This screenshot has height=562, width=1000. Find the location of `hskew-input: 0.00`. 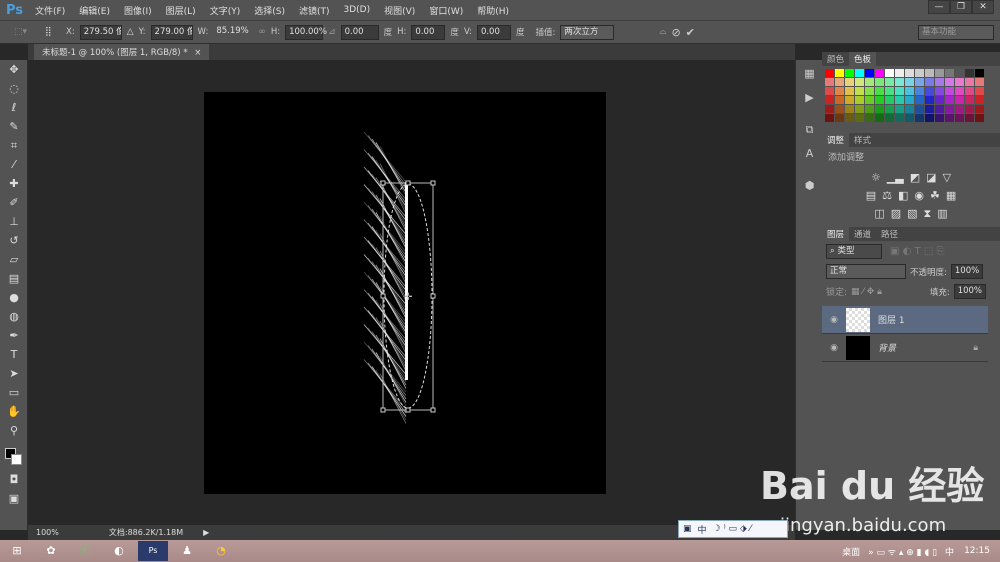

hskew-input: 0.00 is located at coordinates (428, 32).